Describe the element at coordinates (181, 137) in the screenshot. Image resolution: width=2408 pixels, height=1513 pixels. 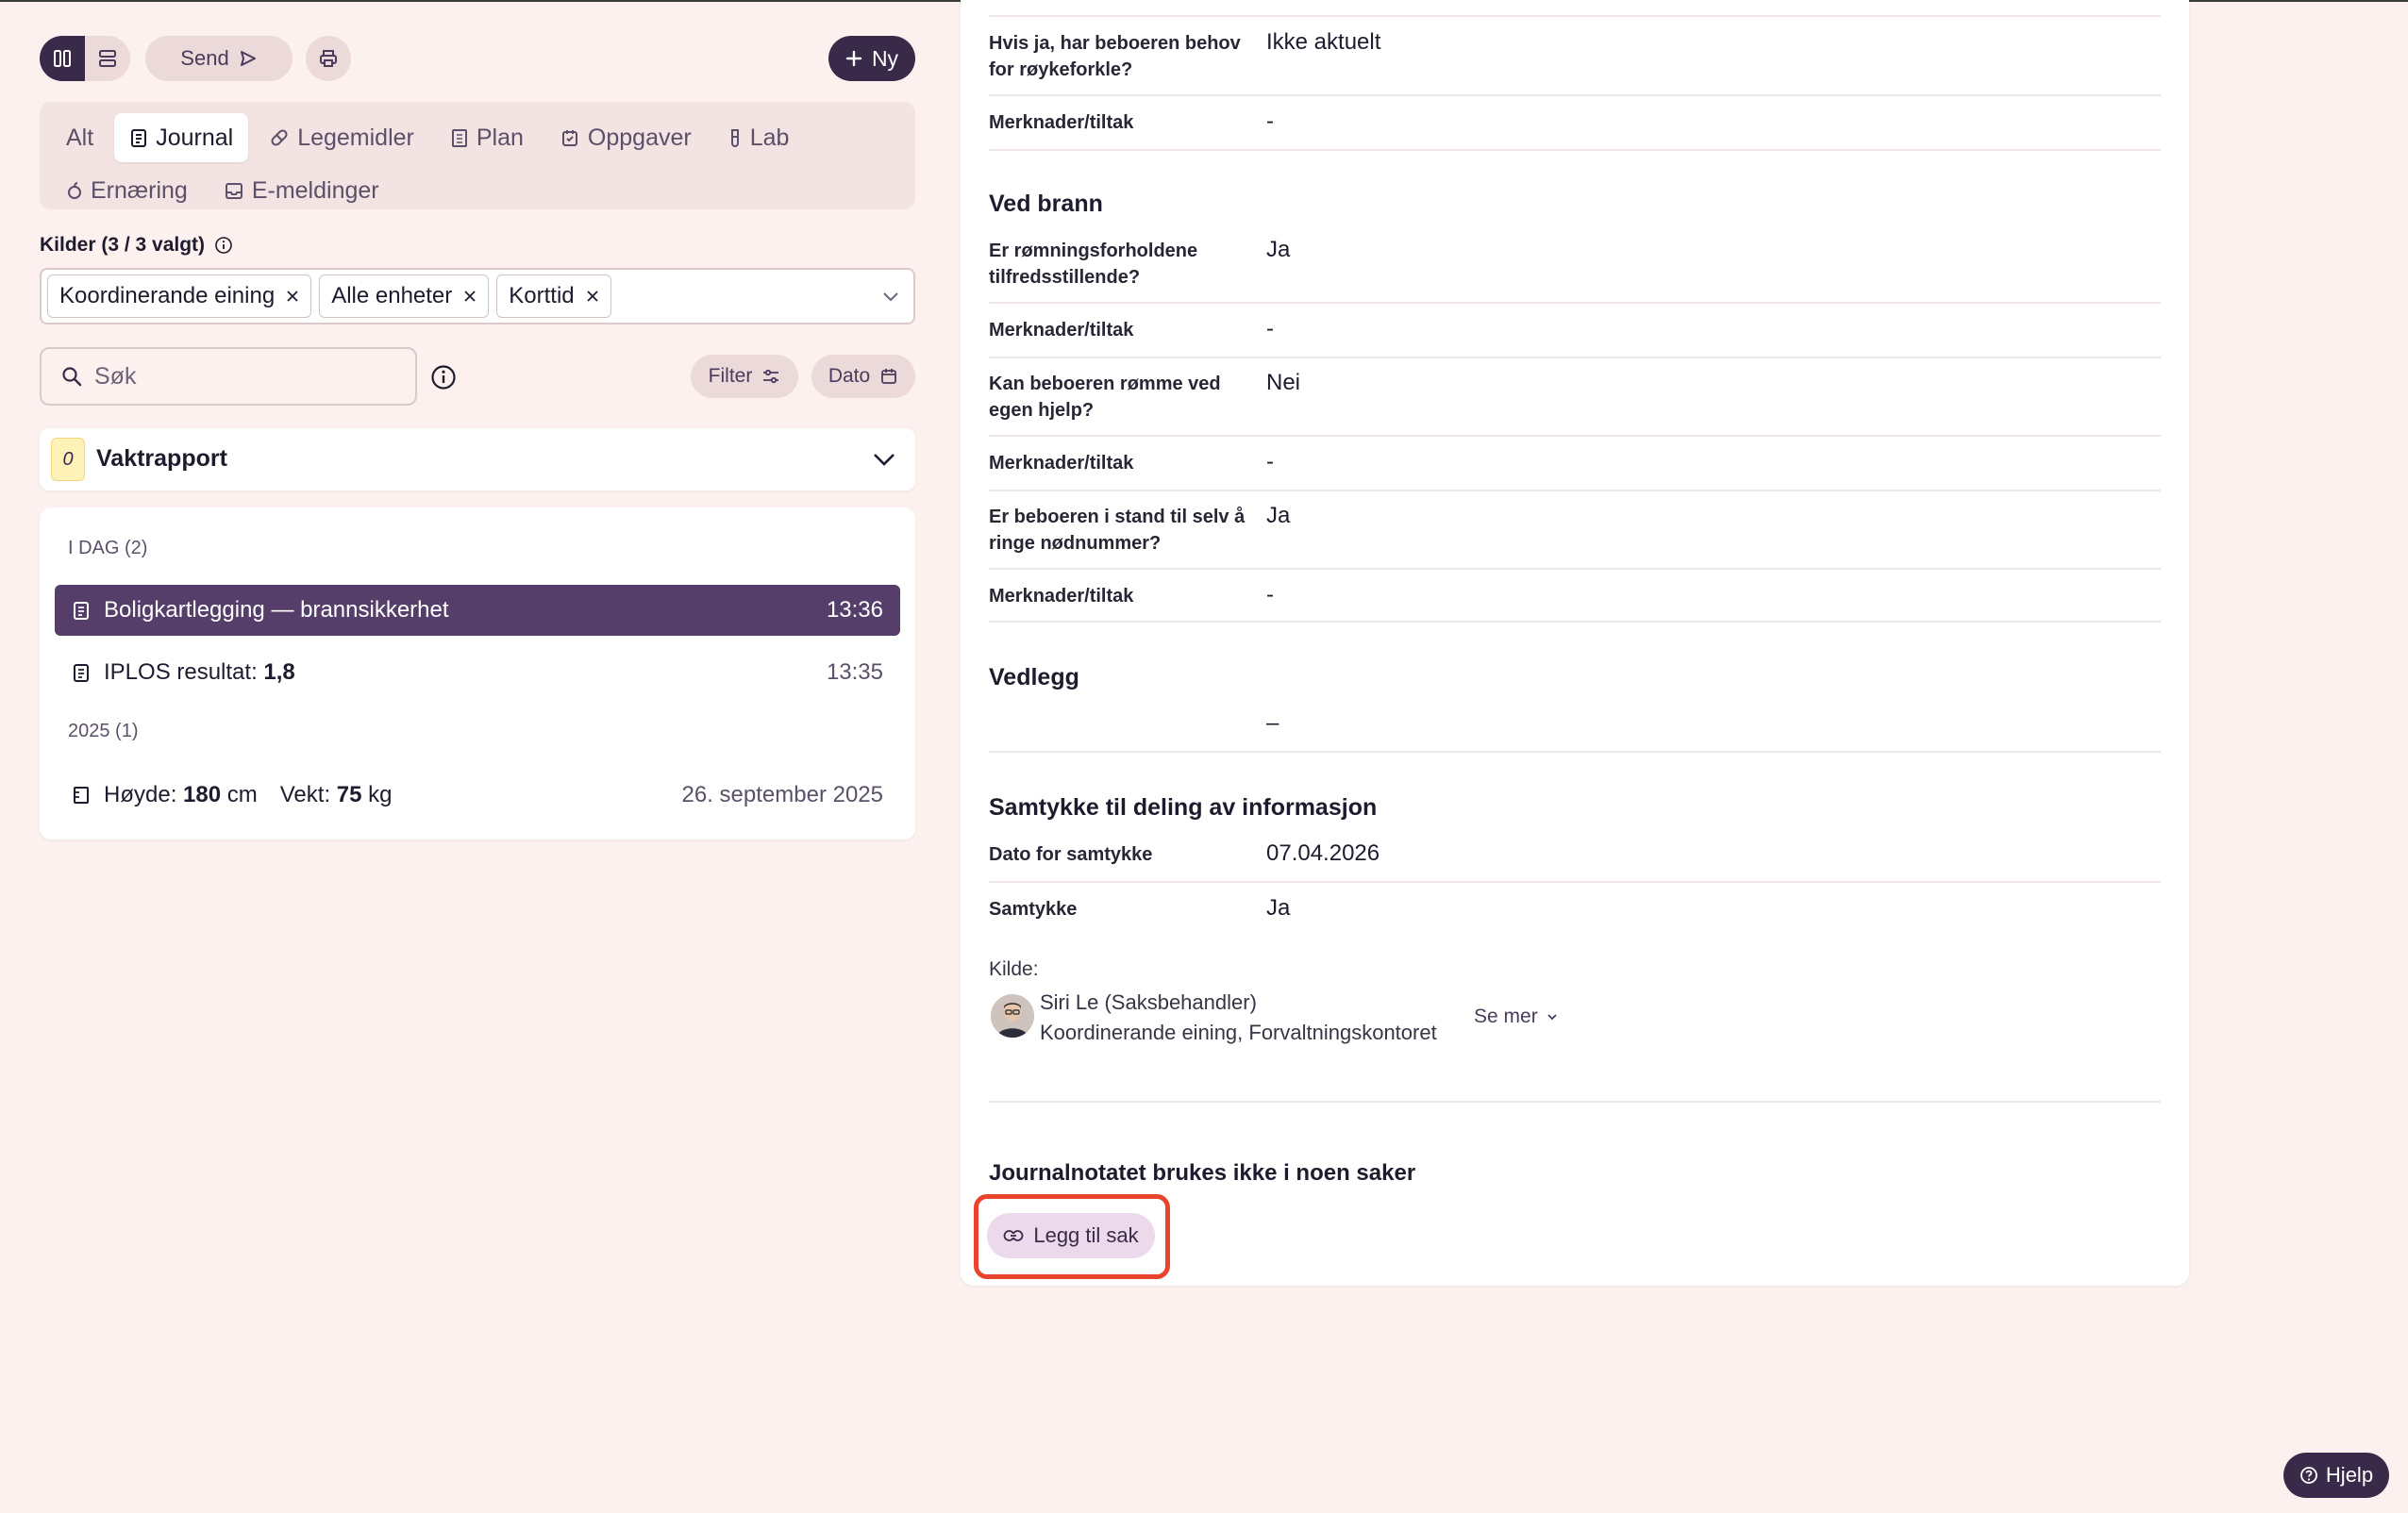
I see `tab-journal: Journal` at that location.